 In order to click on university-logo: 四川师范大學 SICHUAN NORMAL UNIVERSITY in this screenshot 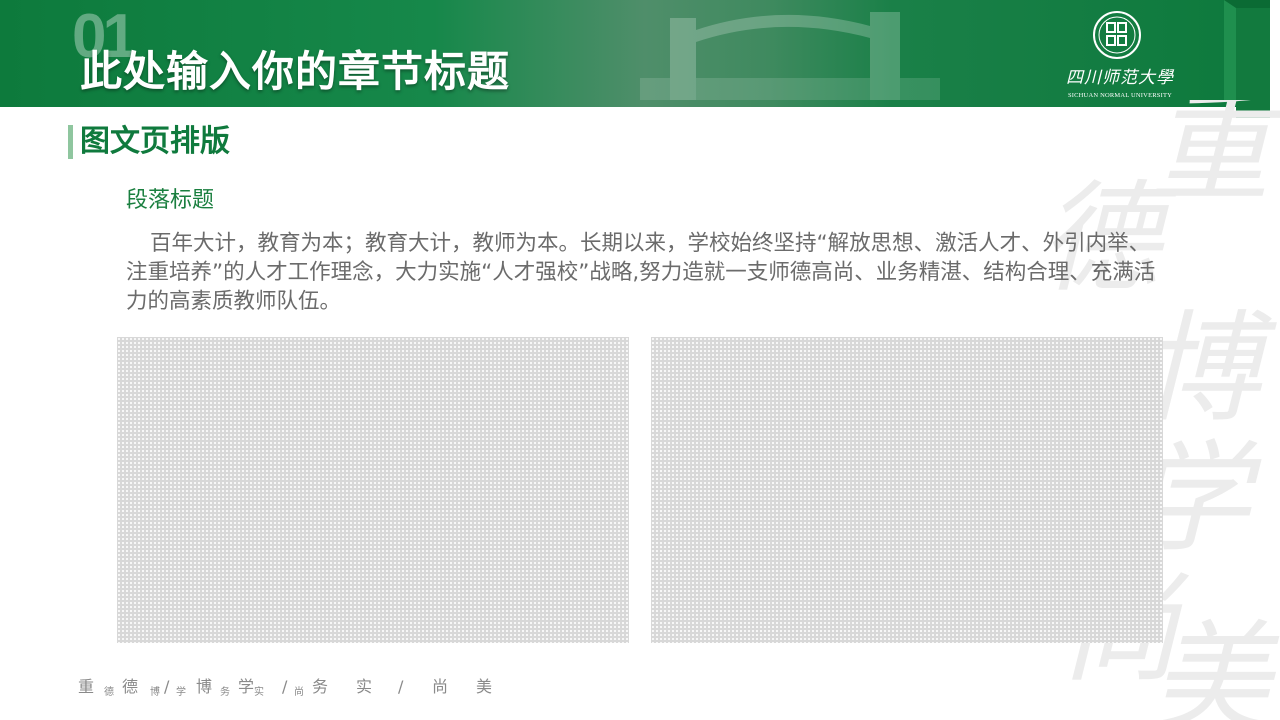, I will do `click(1120, 56)`.